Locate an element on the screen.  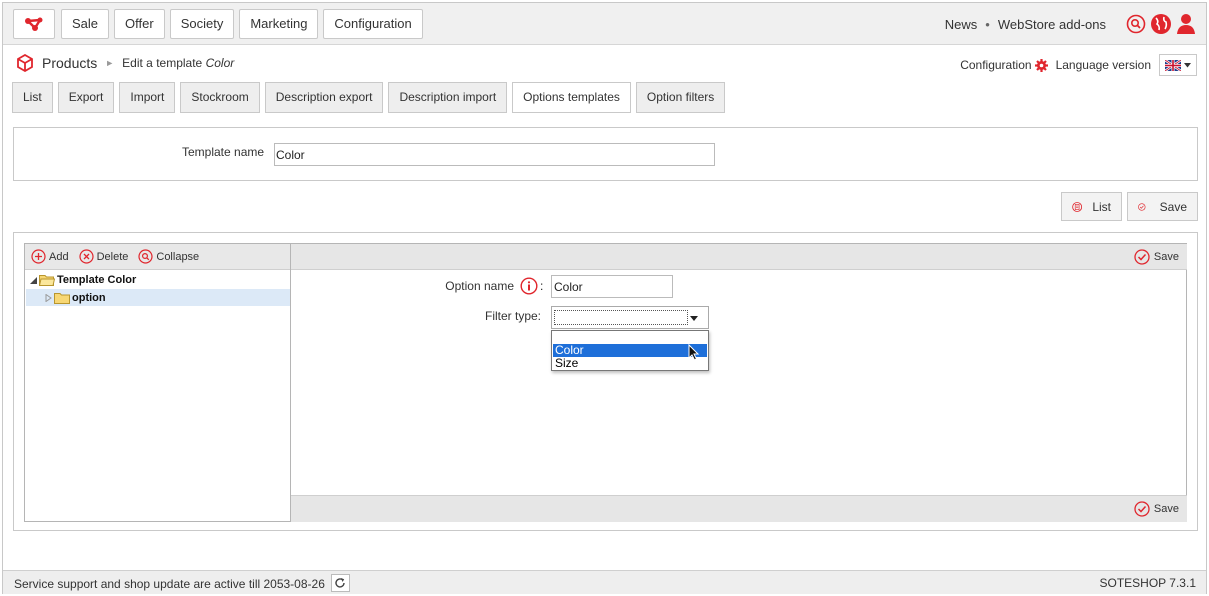
menu-offer: Offer is located at coordinates (139, 24).